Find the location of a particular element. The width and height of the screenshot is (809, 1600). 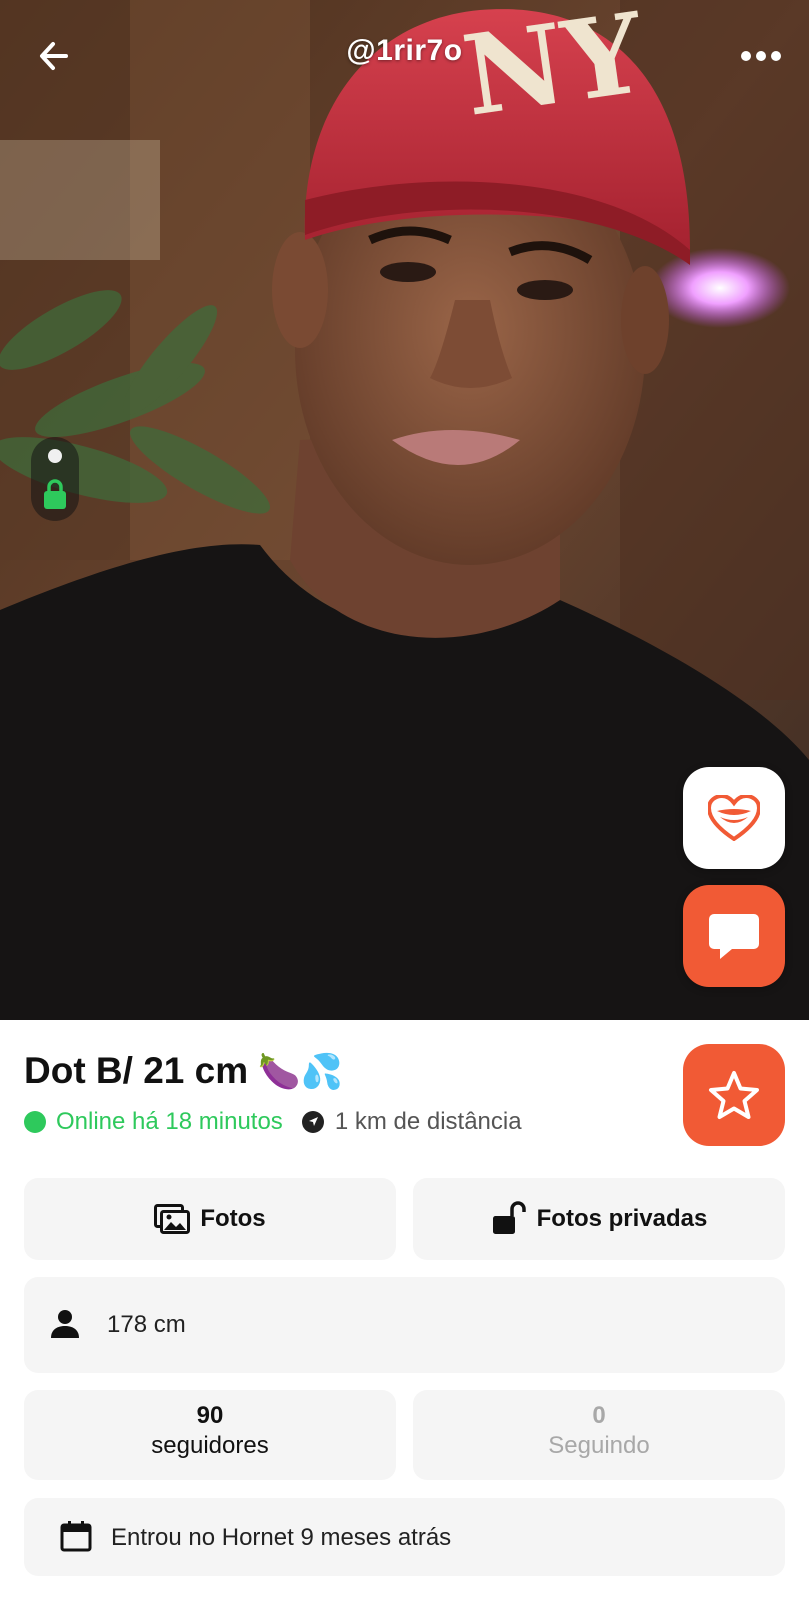

like-button is located at coordinates (734, 818).